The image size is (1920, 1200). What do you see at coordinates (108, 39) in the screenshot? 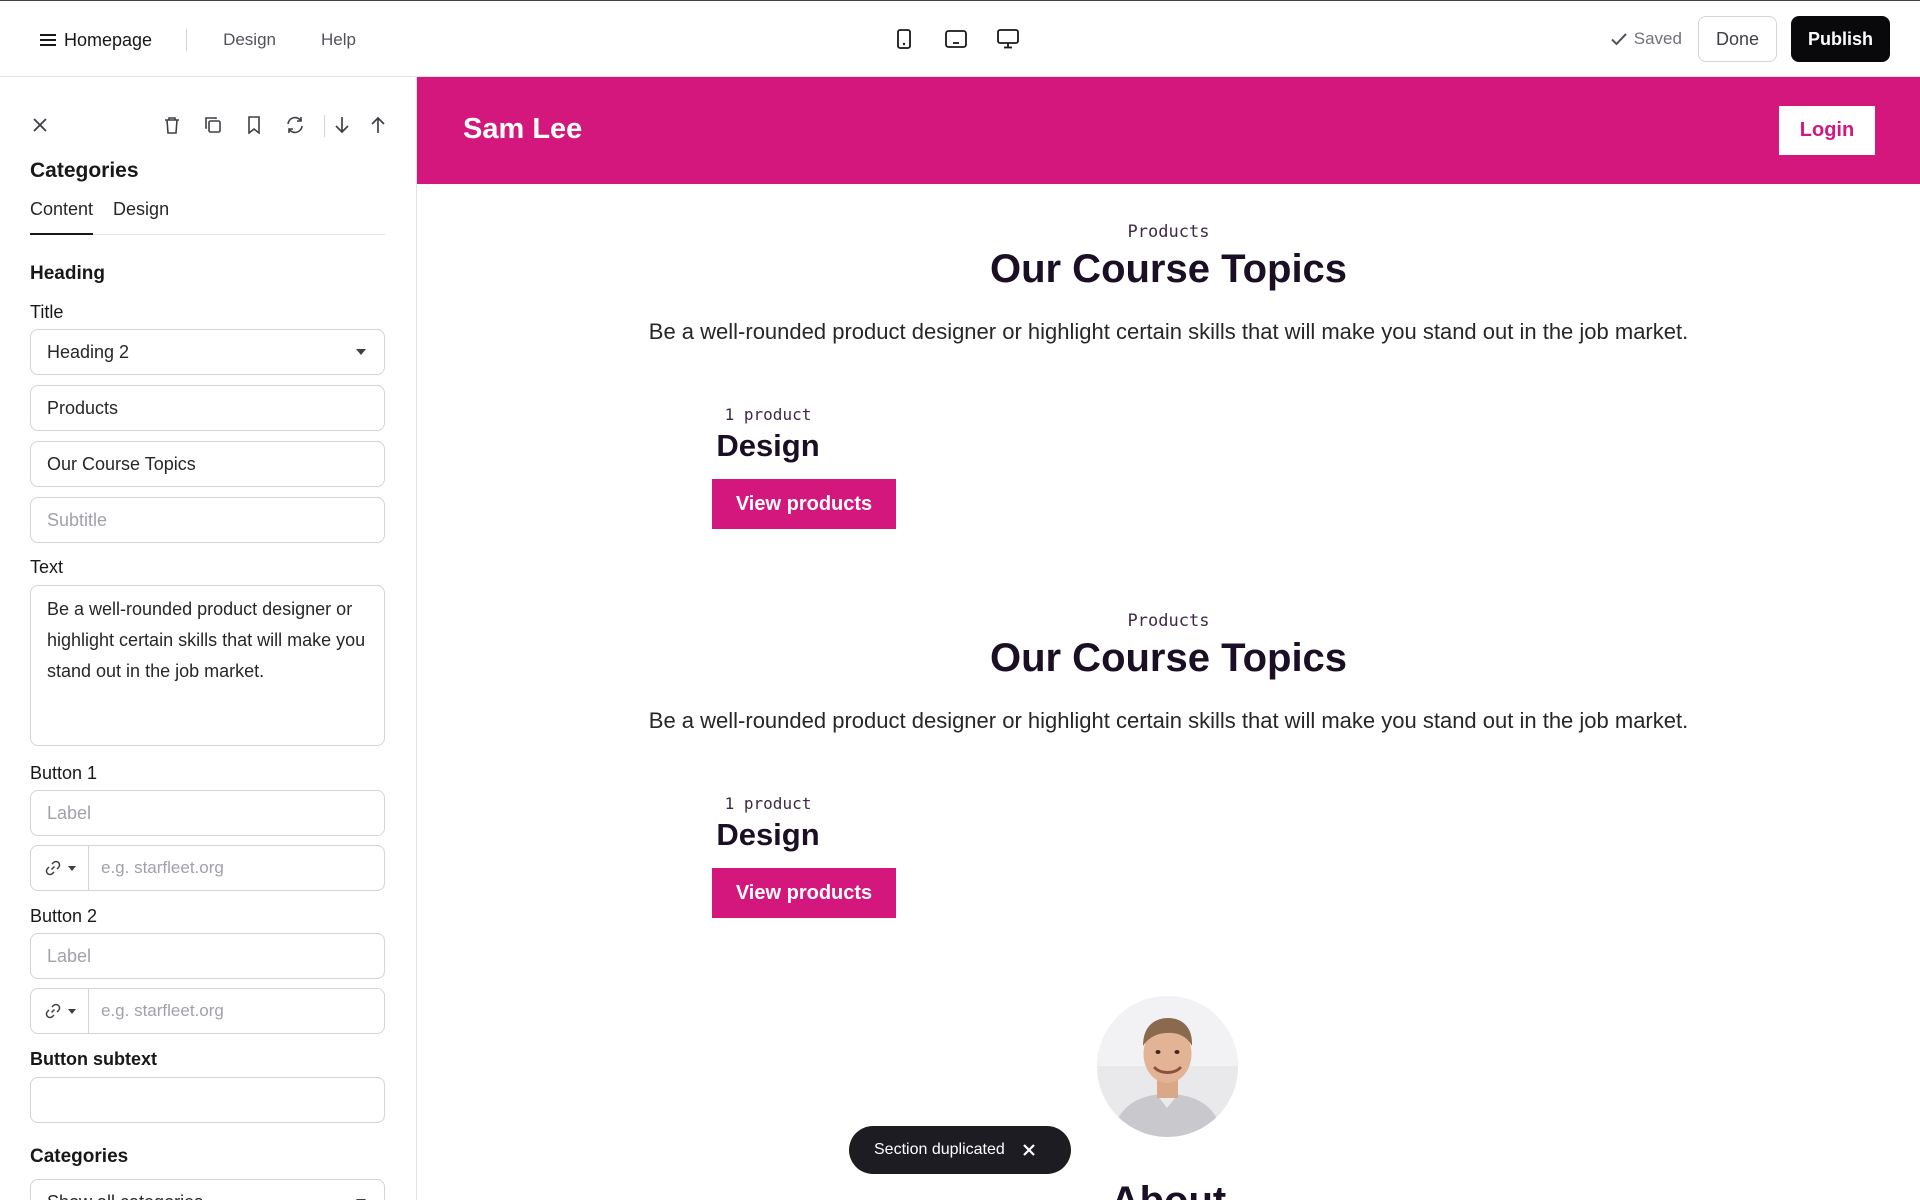
I see `page-menu-label: Homepage` at bounding box center [108, 39].